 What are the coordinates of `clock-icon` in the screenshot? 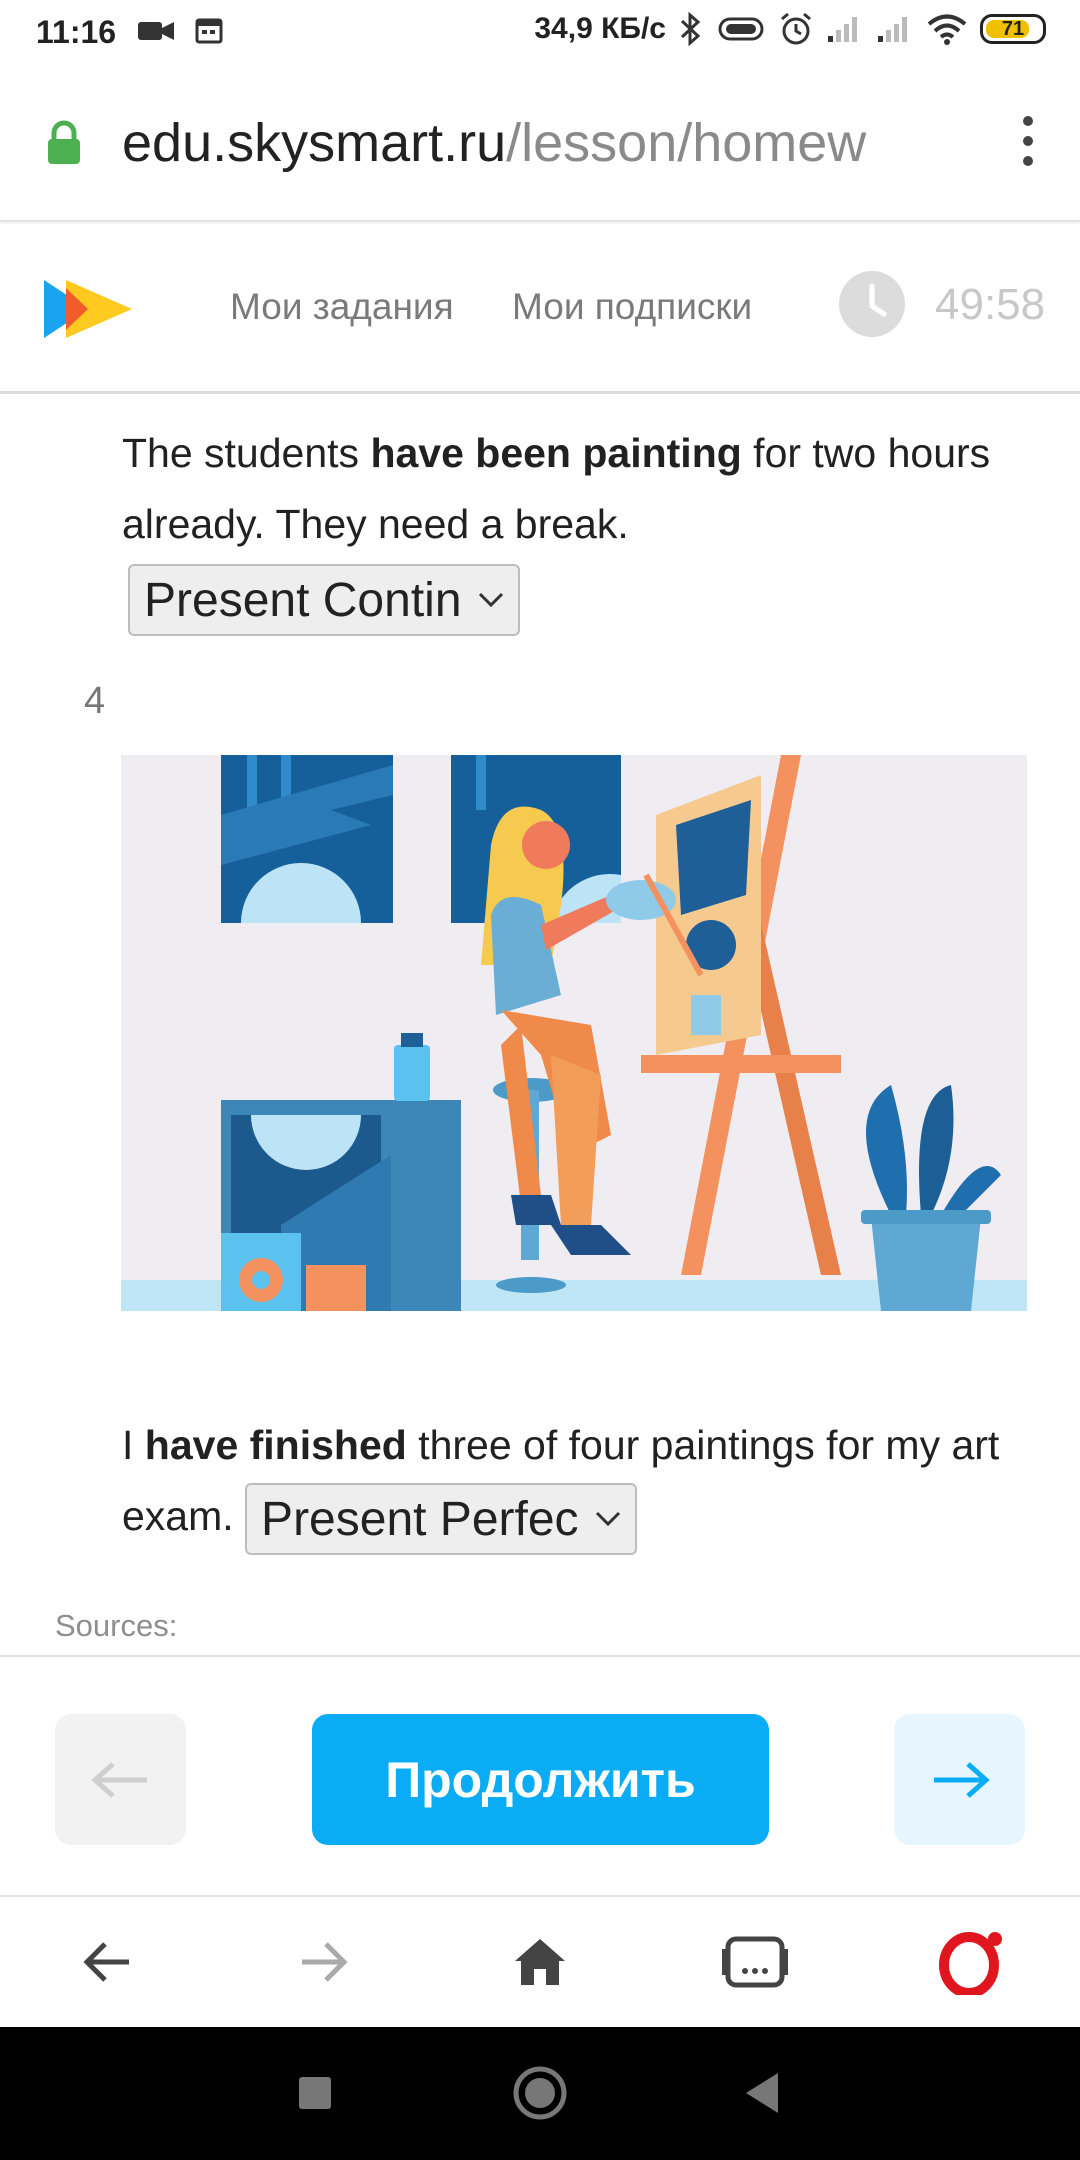 It's located at (872, 304).